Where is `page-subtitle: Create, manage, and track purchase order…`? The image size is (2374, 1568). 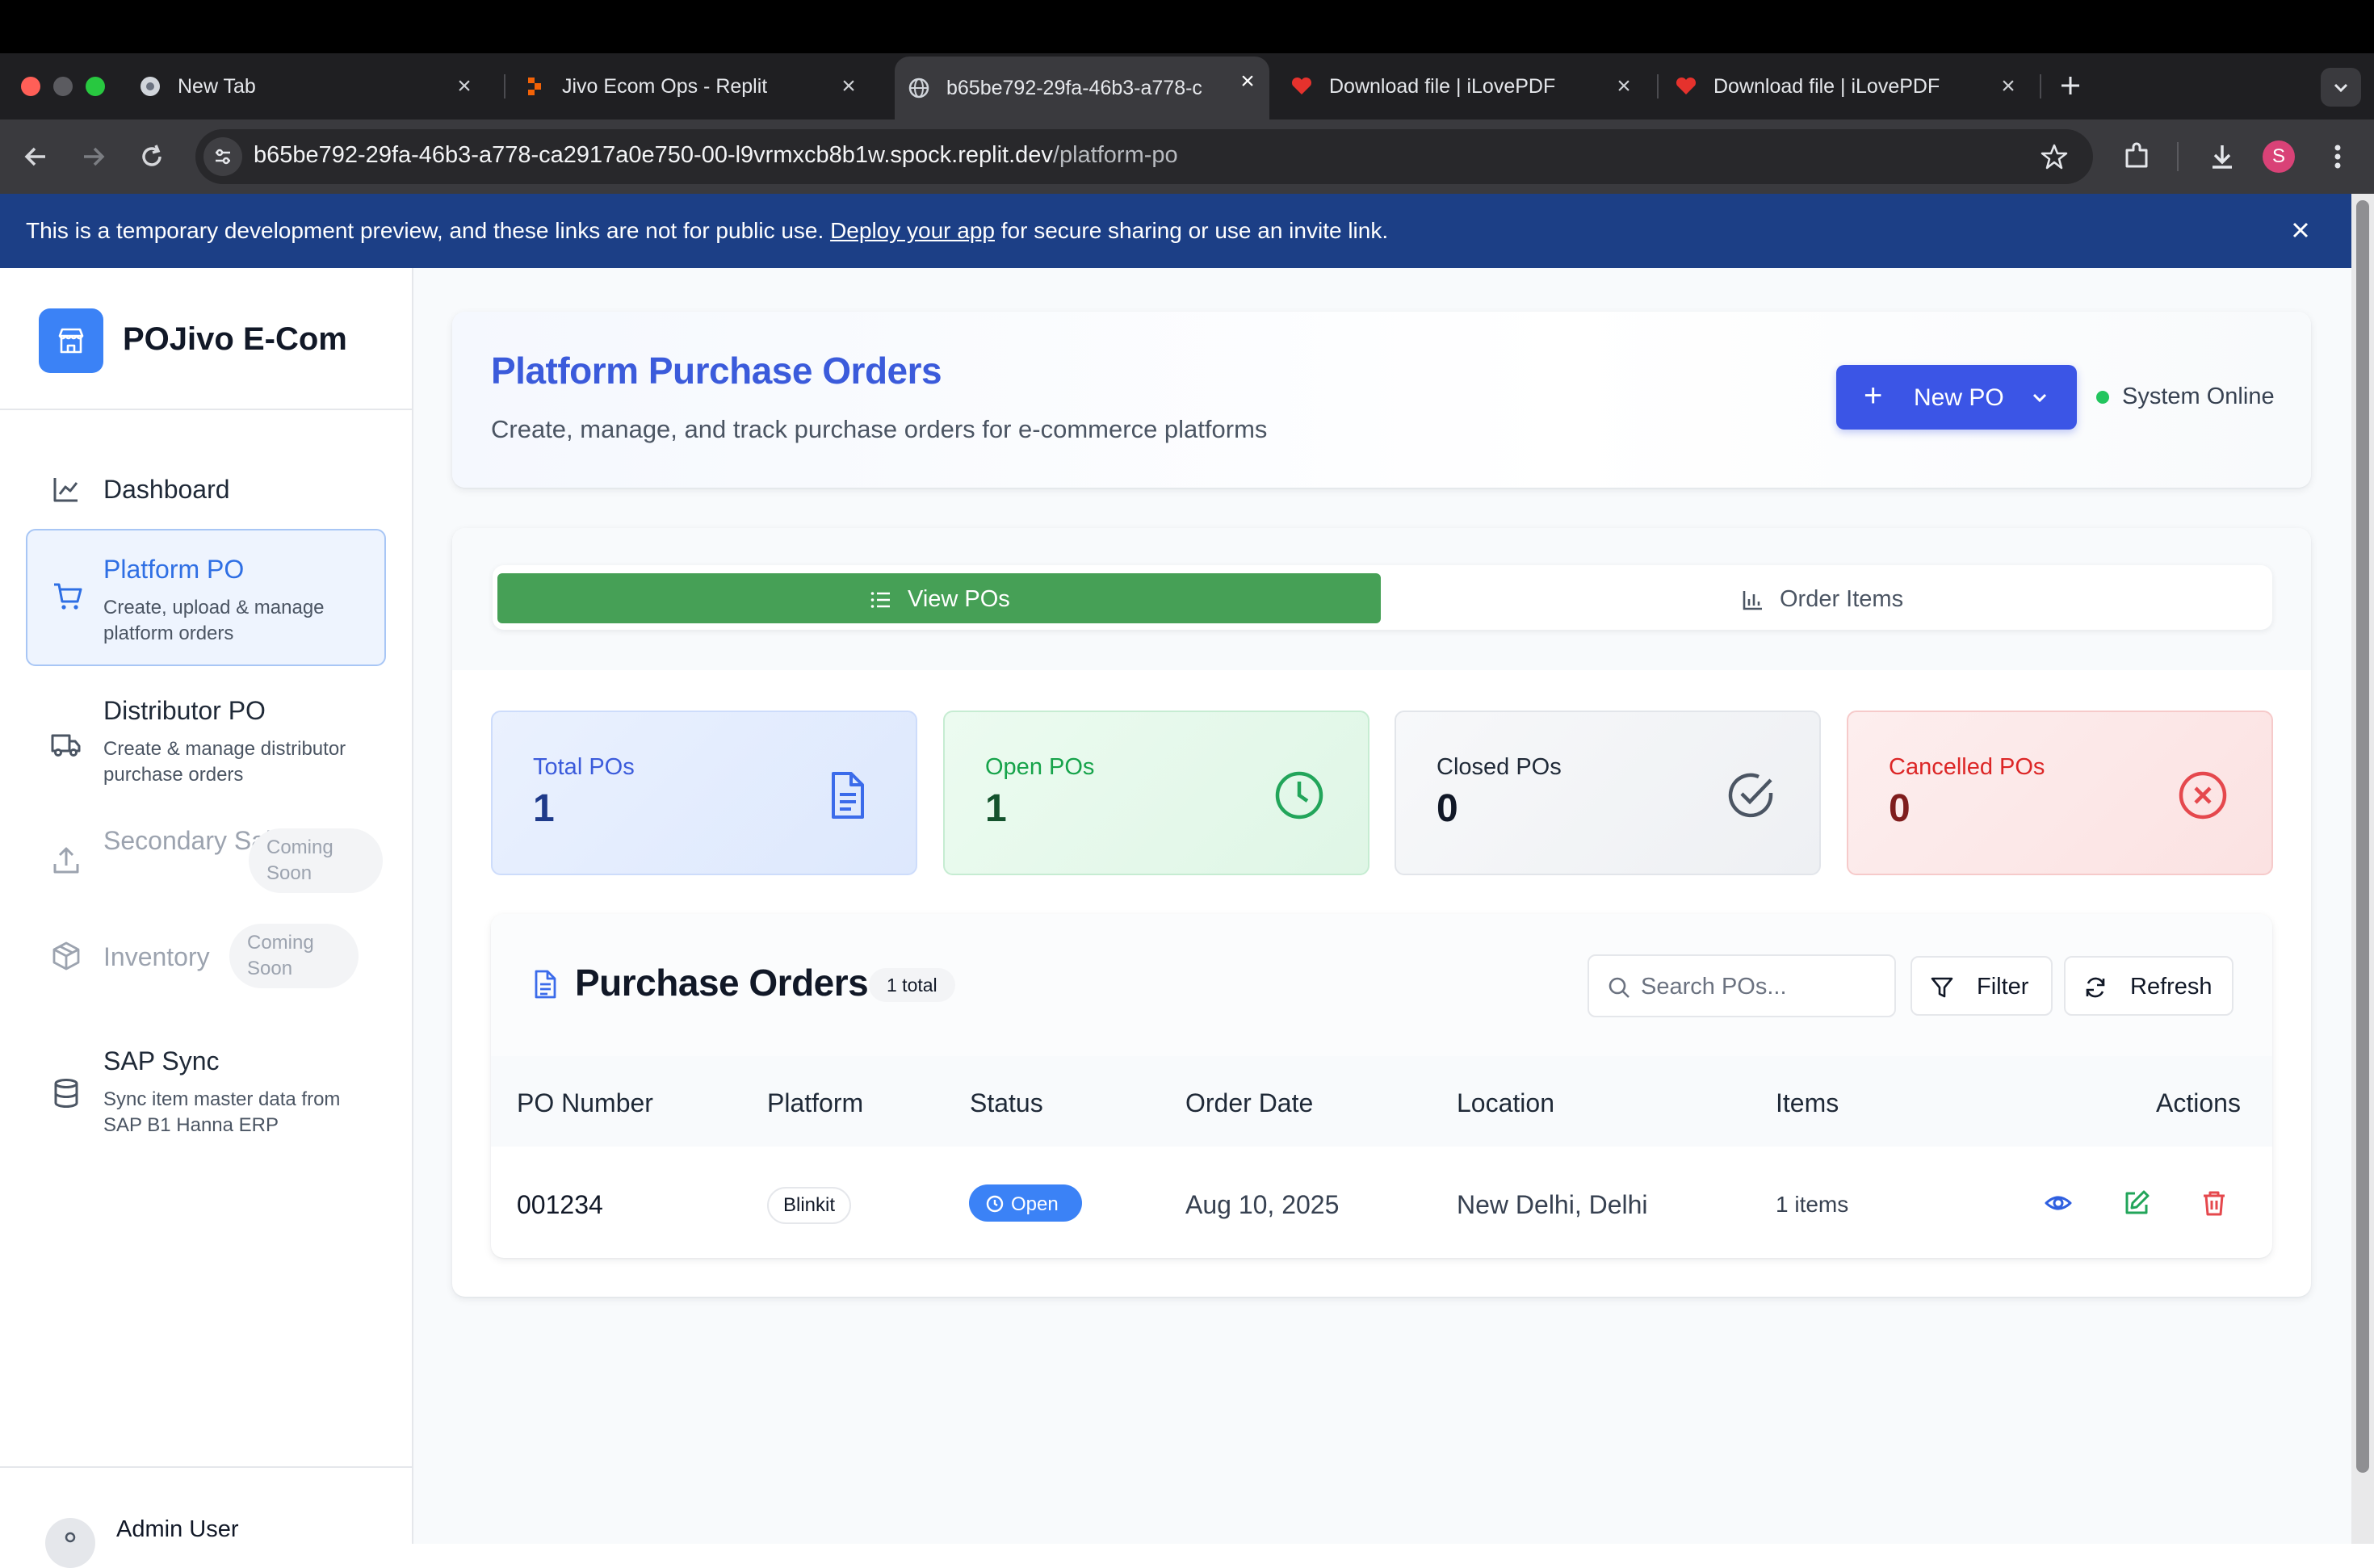
page-subtitle: Create, manage, and track purchase order… is located at coordinates (879, 429).